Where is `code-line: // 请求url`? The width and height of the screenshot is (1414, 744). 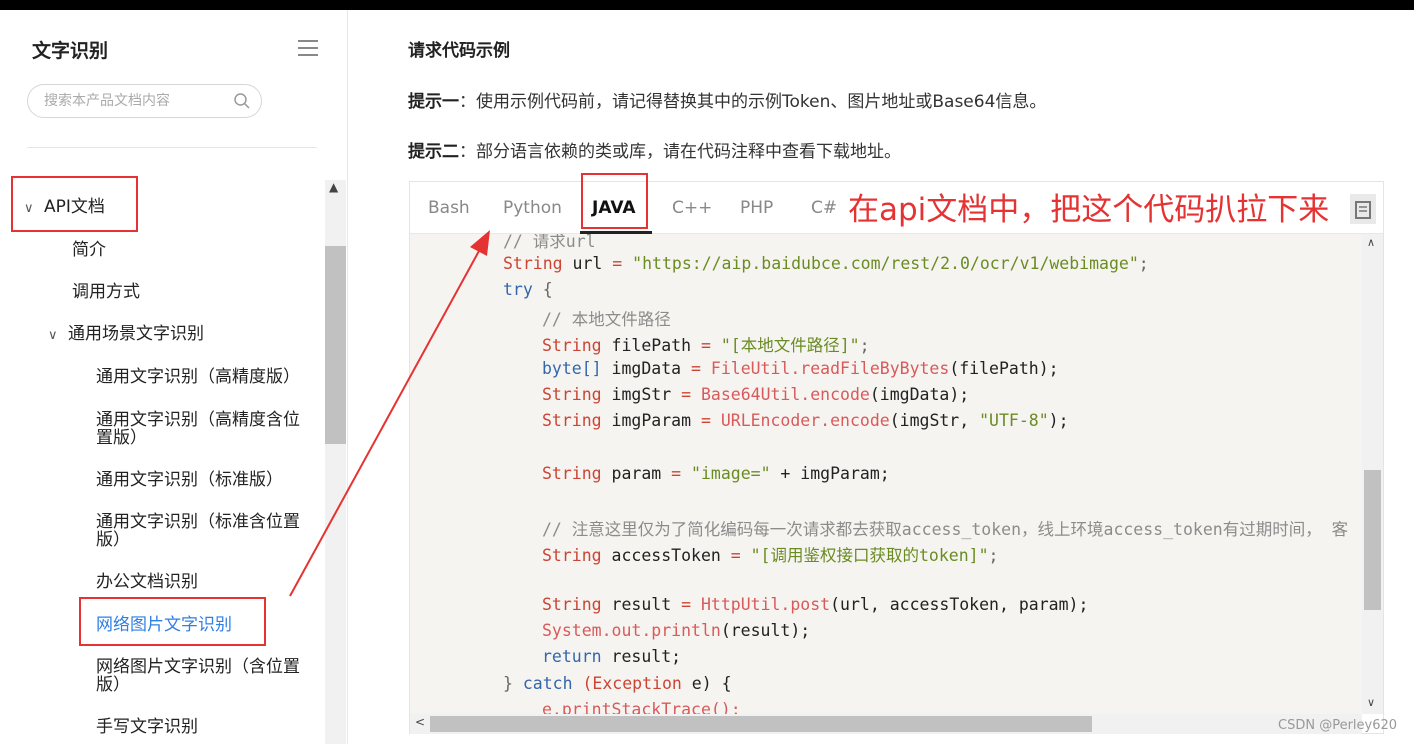
code-line: // 请求url is located at coordinates (549, 242).